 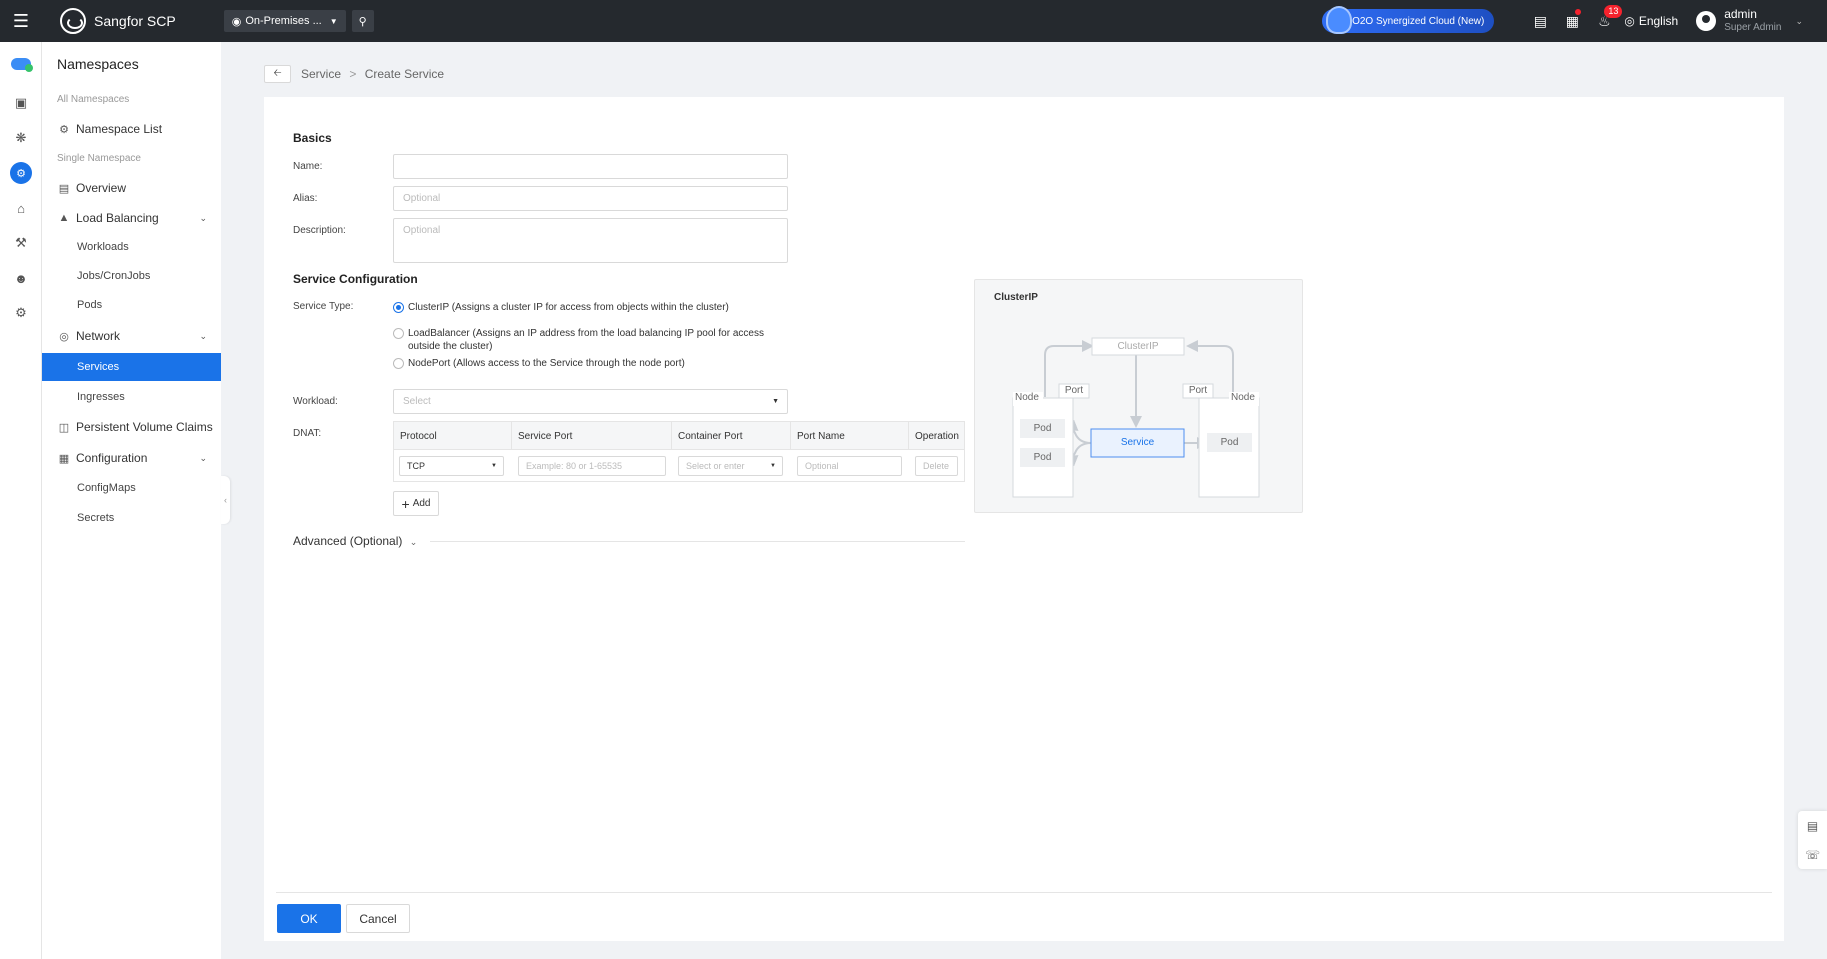 I want to click on workload-select: Select ▼, so click(x=590, y=401).